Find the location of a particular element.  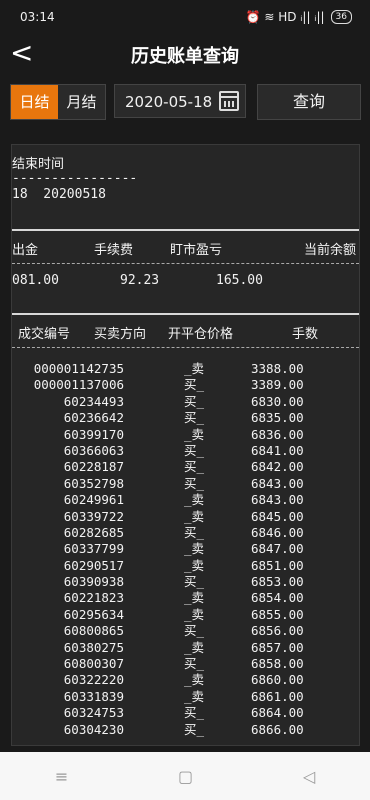

trade-id: 60290517 is located at coordinates (93, 565).